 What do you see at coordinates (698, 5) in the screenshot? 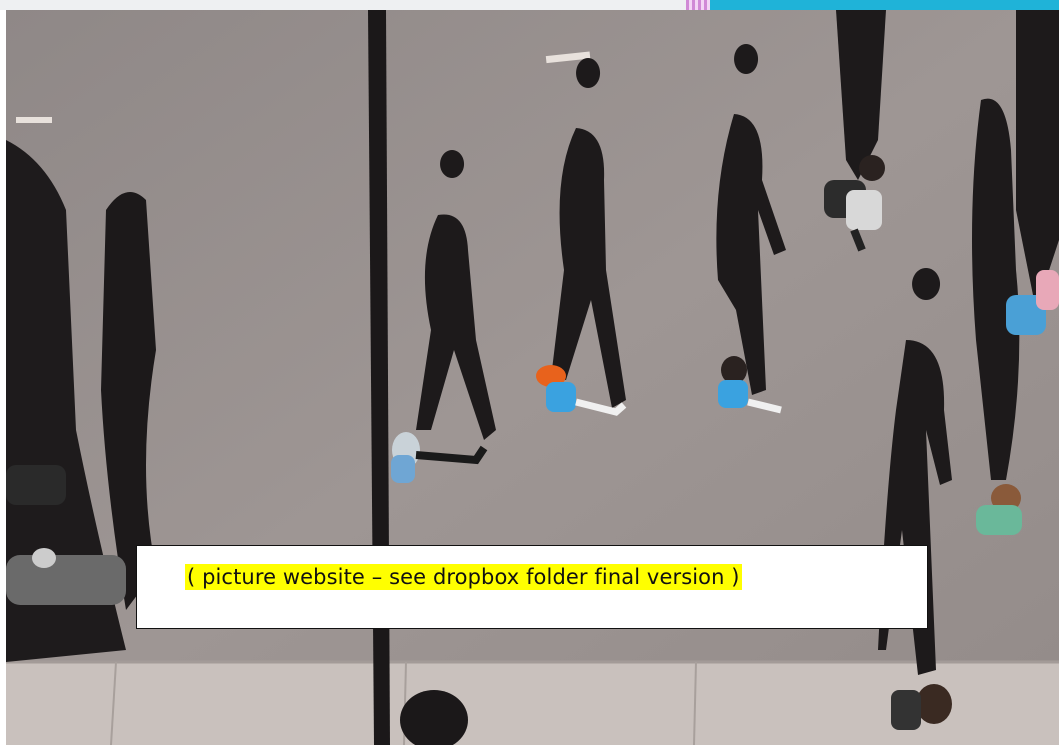
I see `header-accent-pink` at bounding box center [698, 5].